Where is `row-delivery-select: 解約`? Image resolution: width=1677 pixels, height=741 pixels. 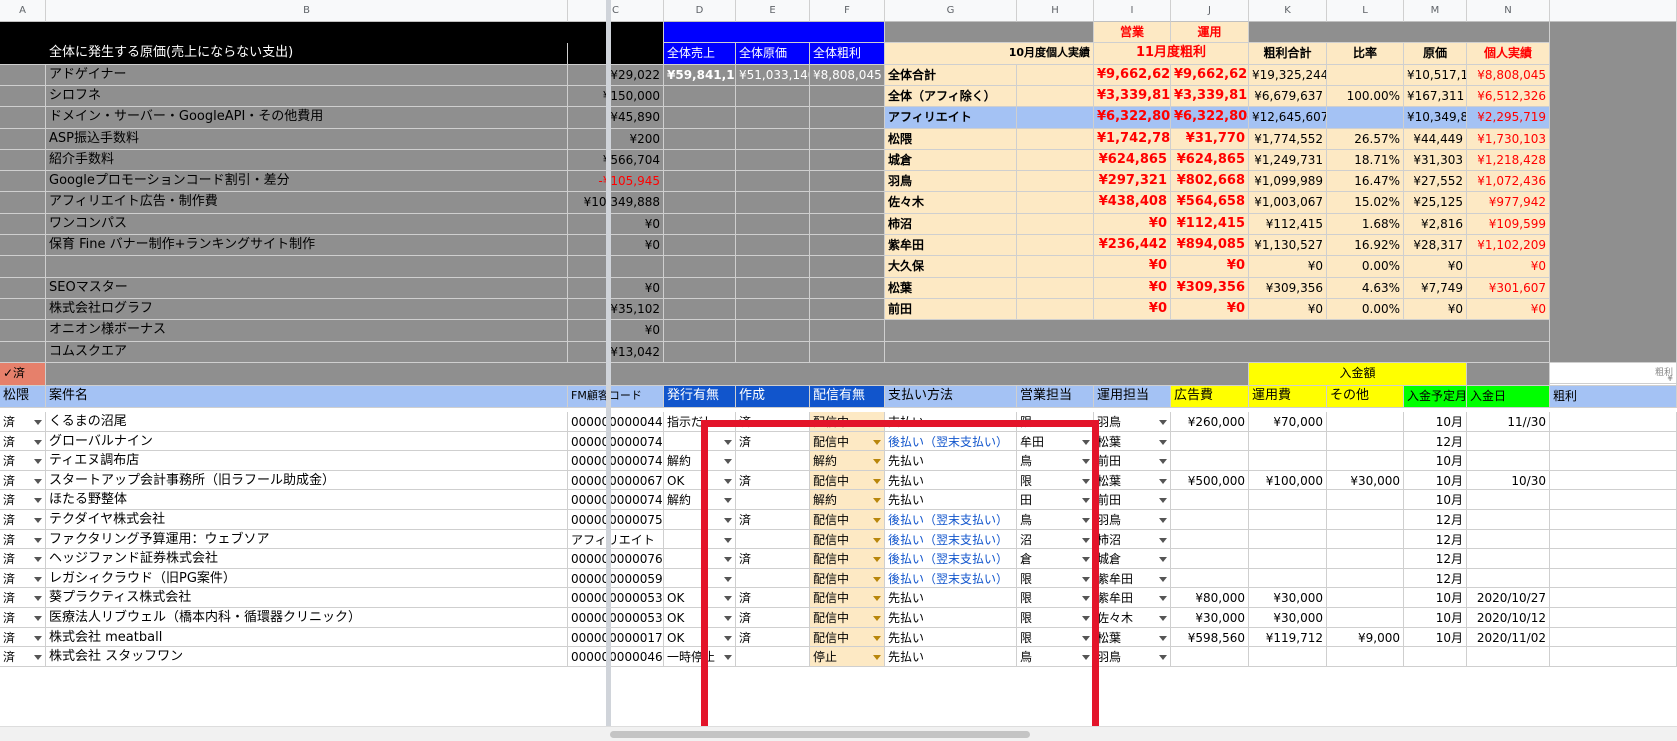 row-delivery-select: 解約 is located at coordinates (847, 500).